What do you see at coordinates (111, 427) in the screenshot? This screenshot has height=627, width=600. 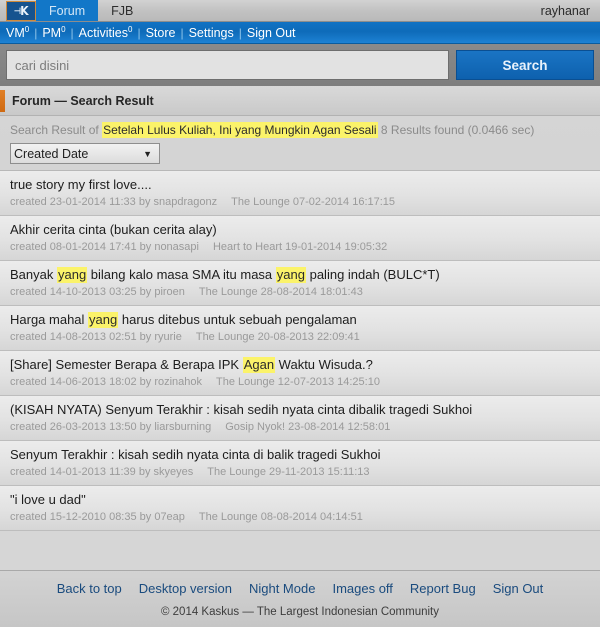 I see `result-created: created 26-03-2013 13:50 by liarsburning` at bounding box center [111, 427].